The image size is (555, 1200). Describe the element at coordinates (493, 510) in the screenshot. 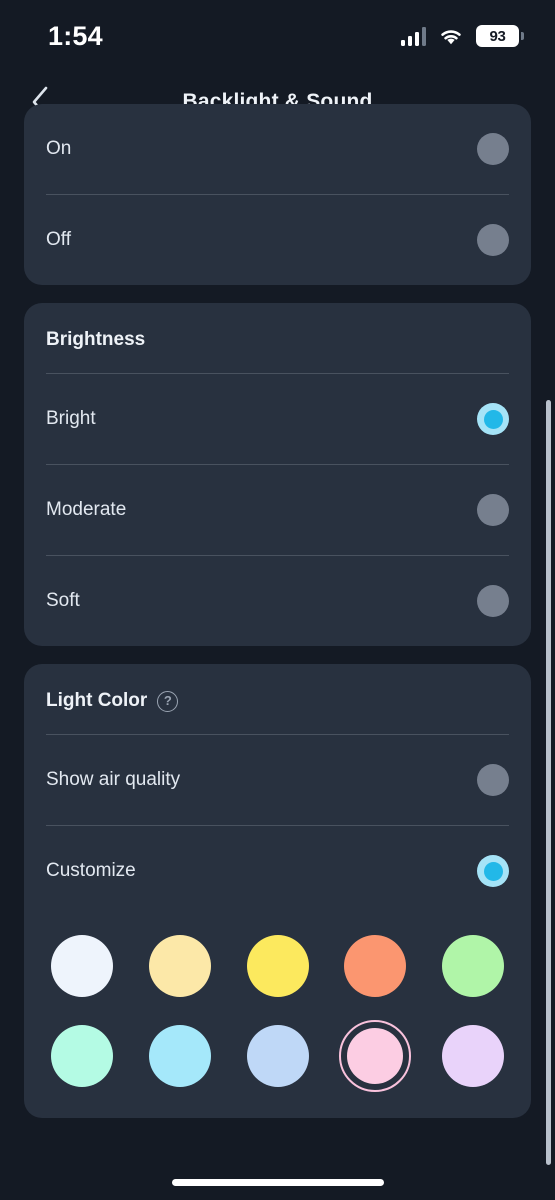

I see `radio-brightness-moderate` at that location.